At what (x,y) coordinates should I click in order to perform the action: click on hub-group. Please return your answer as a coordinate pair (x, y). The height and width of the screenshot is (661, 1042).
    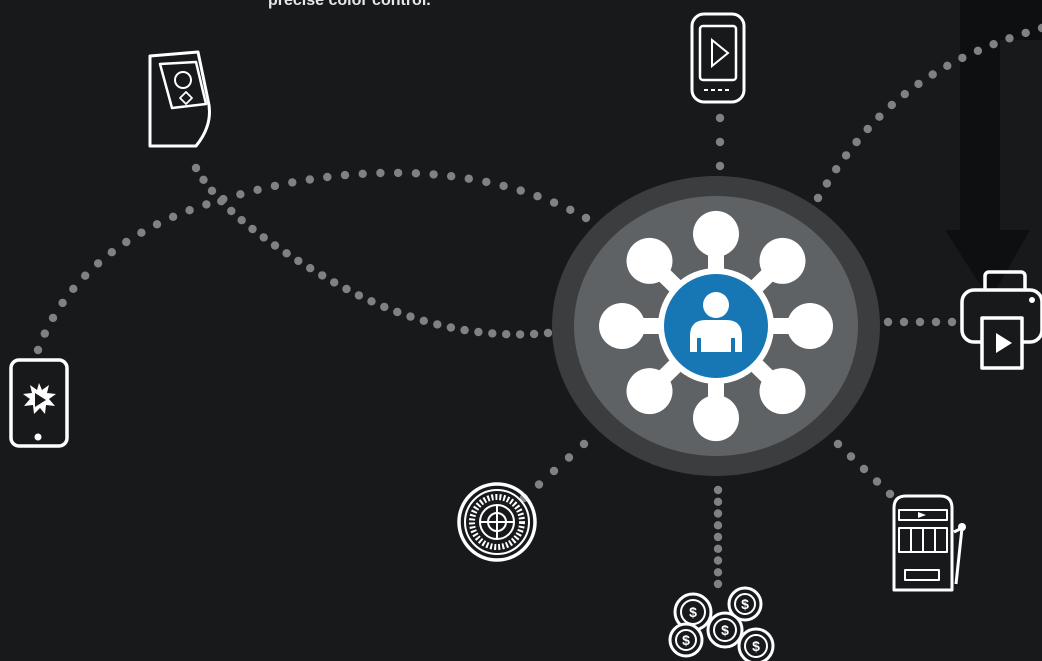
    Looking at the image, I should click on (716, 326).